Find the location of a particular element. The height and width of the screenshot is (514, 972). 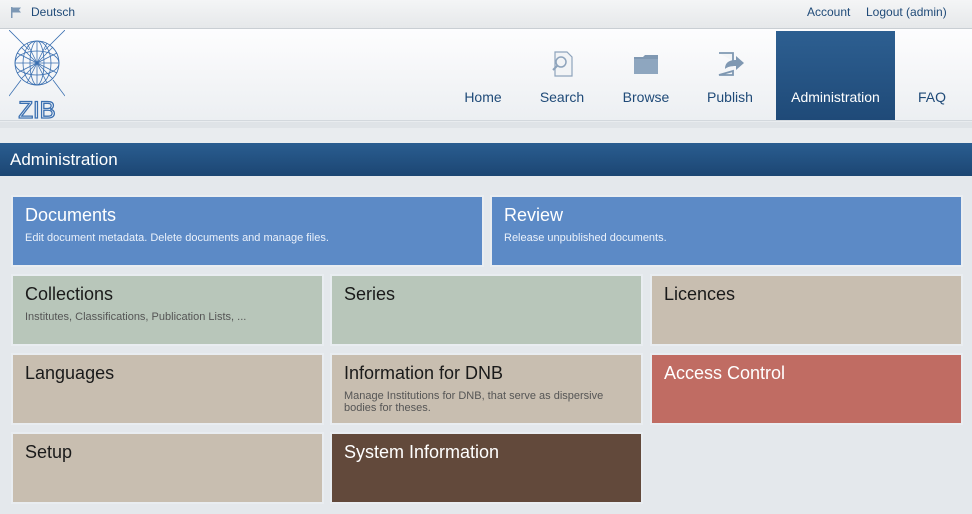

nav-home-label: Home is located at coordinates (483, 97).